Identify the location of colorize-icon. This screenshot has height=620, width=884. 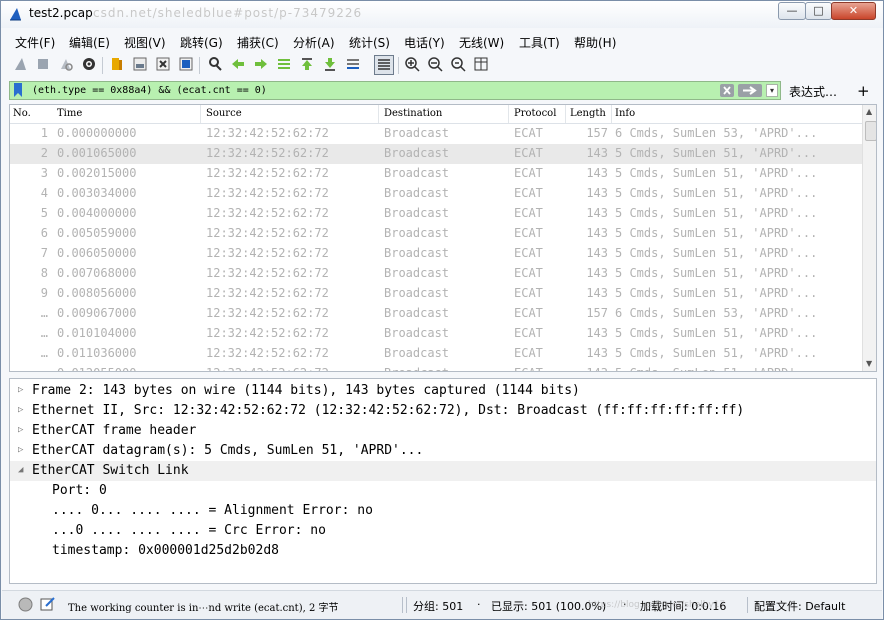
(384, 65).